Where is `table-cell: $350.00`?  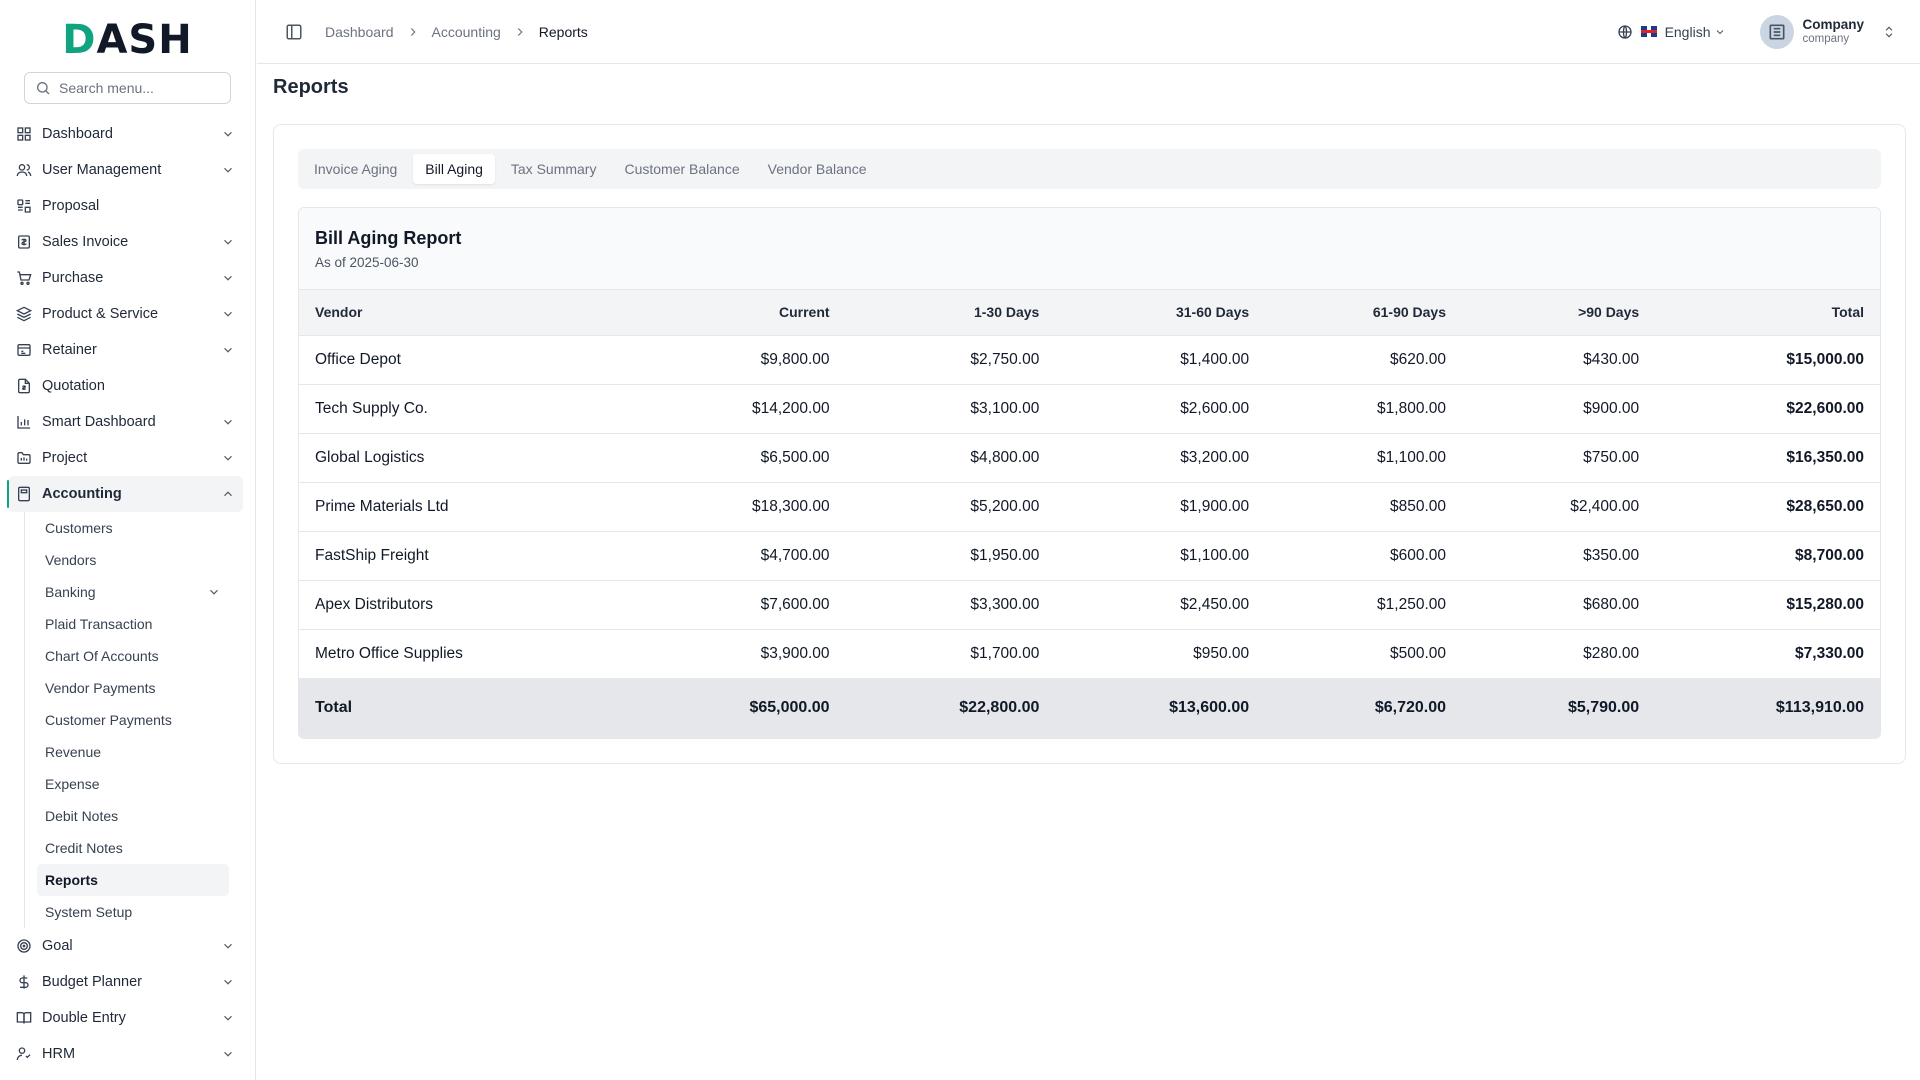
table-cell: $350.00 is located at coordinates (1559, 556).